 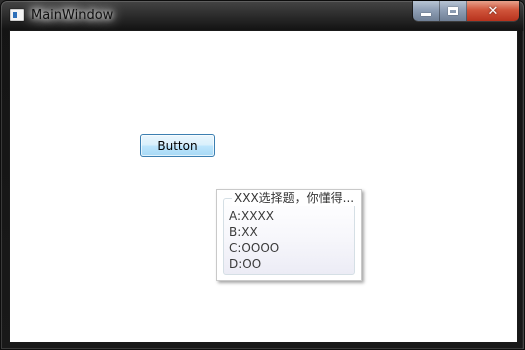 I want to click on quiz-groupbox: XXX选择题，你懂得... A:XXXX B:XX C:OOOO D:OO, so click(x=290, y=232).